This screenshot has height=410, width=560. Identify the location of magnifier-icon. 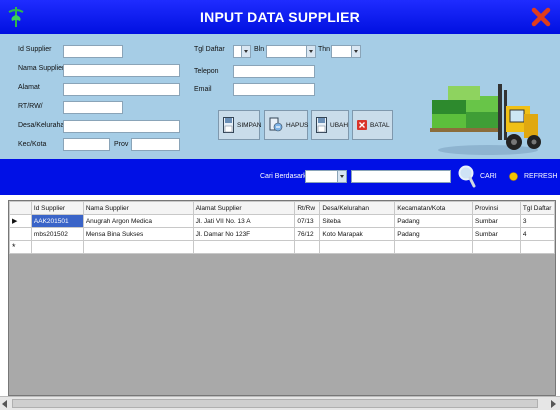
(467, 177).